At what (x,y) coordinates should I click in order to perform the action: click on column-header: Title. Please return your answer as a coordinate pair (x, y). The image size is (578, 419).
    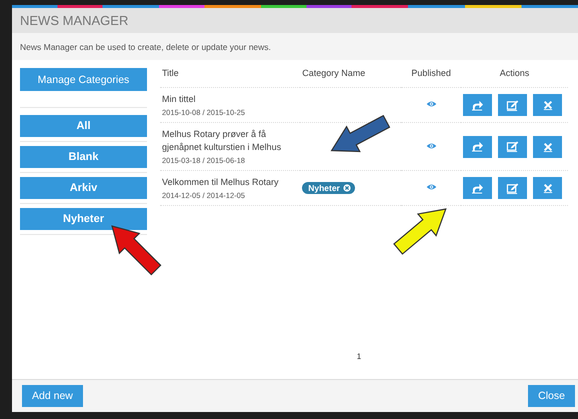
    Looking at the image, I should click on (170, 73).